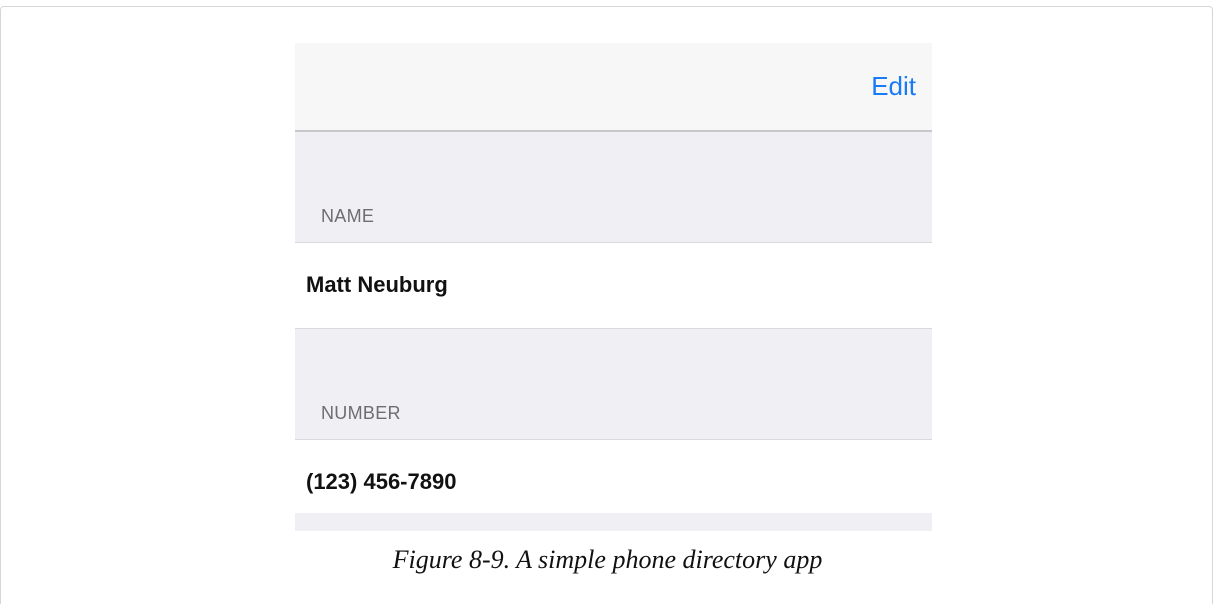 This screenshot has width=1215, height=604. Describe the element at coordinates (613, 187) in the screenshot. I see `section-header-name: NAME` at that location.